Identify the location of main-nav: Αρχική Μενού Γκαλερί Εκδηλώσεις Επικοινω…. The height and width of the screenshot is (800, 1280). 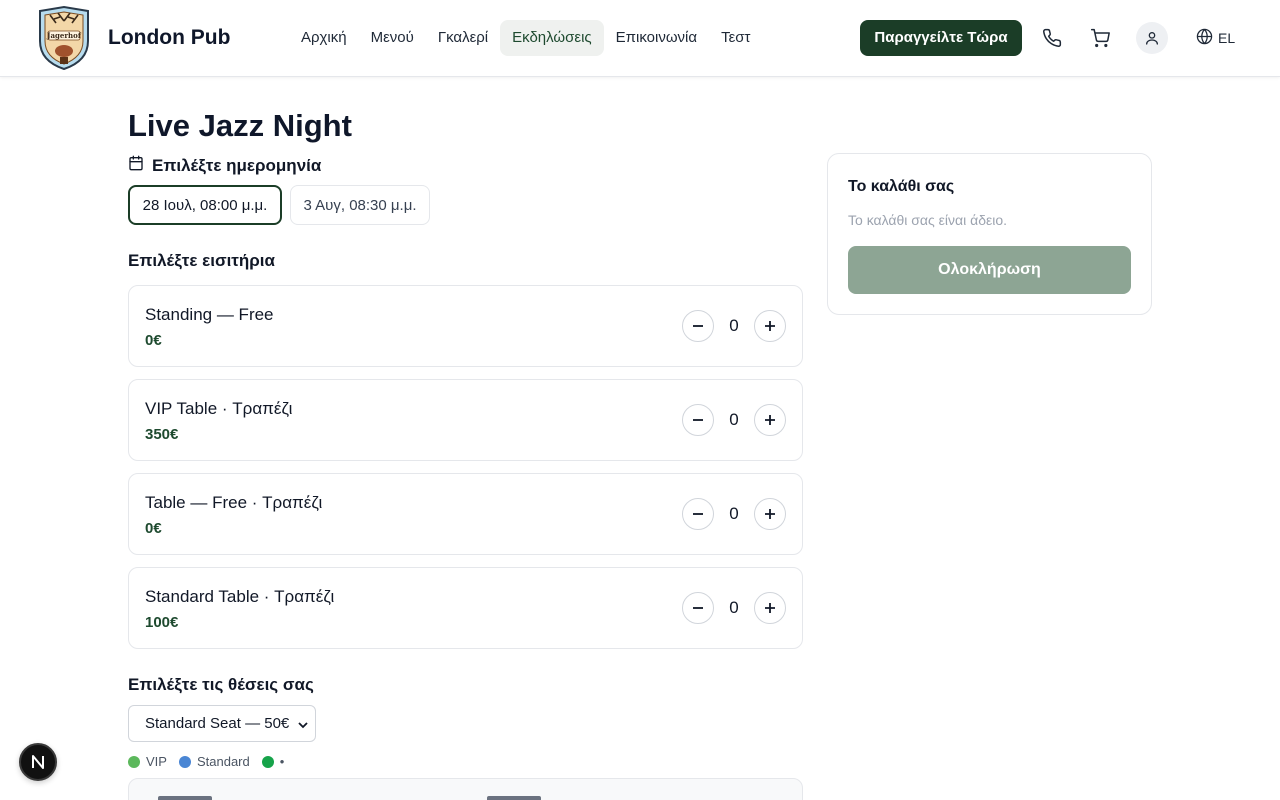
(525, 38).